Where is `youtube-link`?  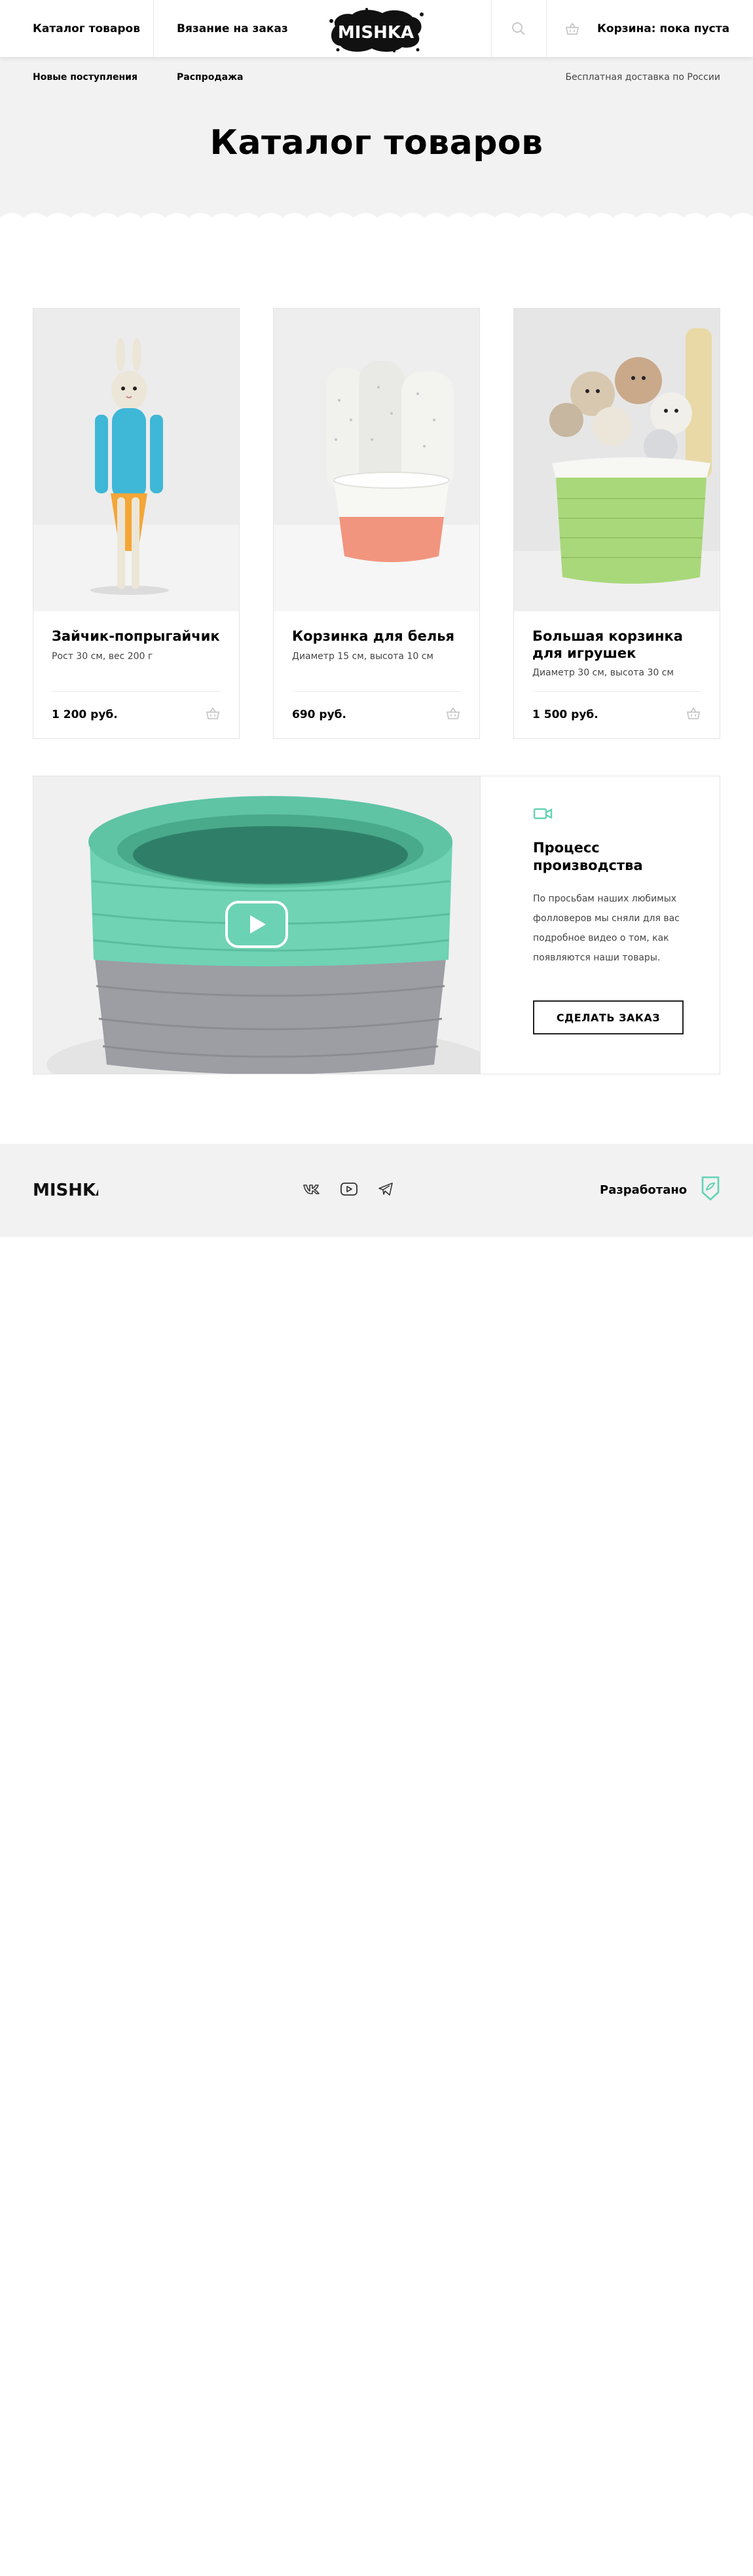 youtube-link is located at coordinates (349, 1189).